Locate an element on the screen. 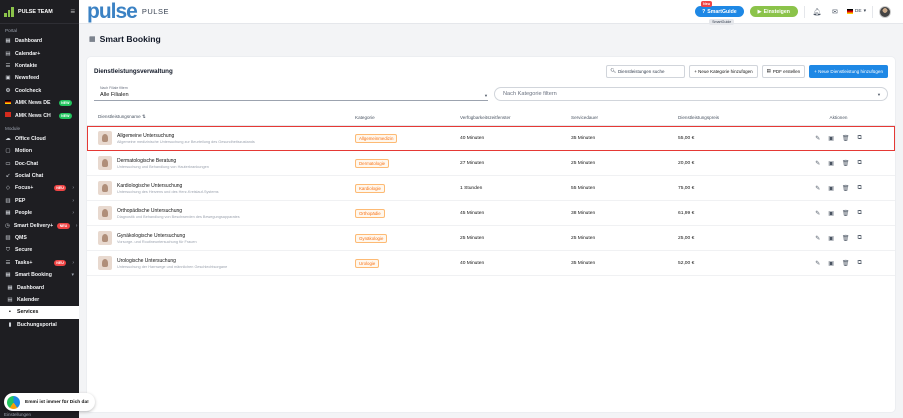  service-name: Kardiologische Untersuchung is located at coordinates (150, 185).